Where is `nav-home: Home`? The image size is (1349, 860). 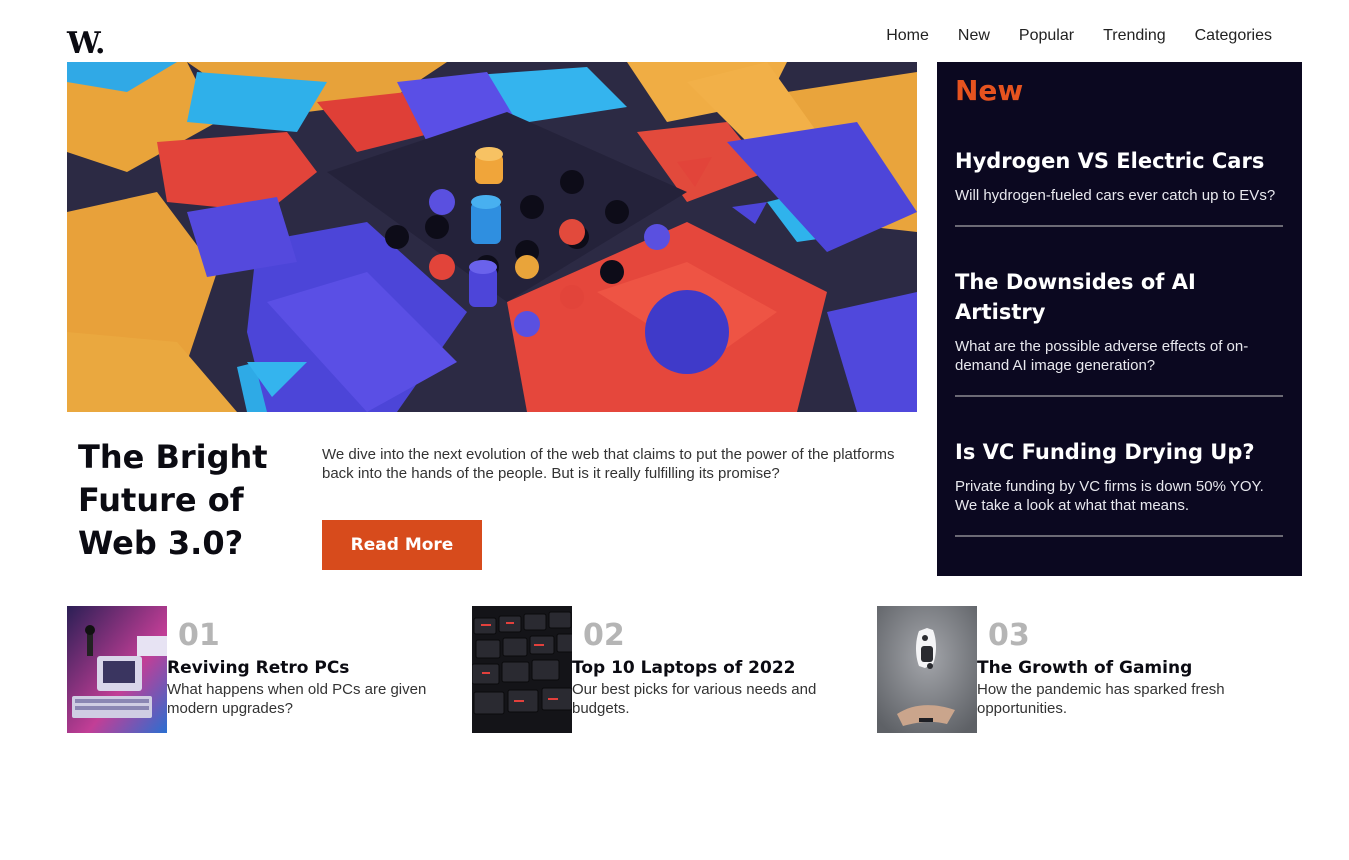 nav-home: Home is located at coordinates (907, 36).